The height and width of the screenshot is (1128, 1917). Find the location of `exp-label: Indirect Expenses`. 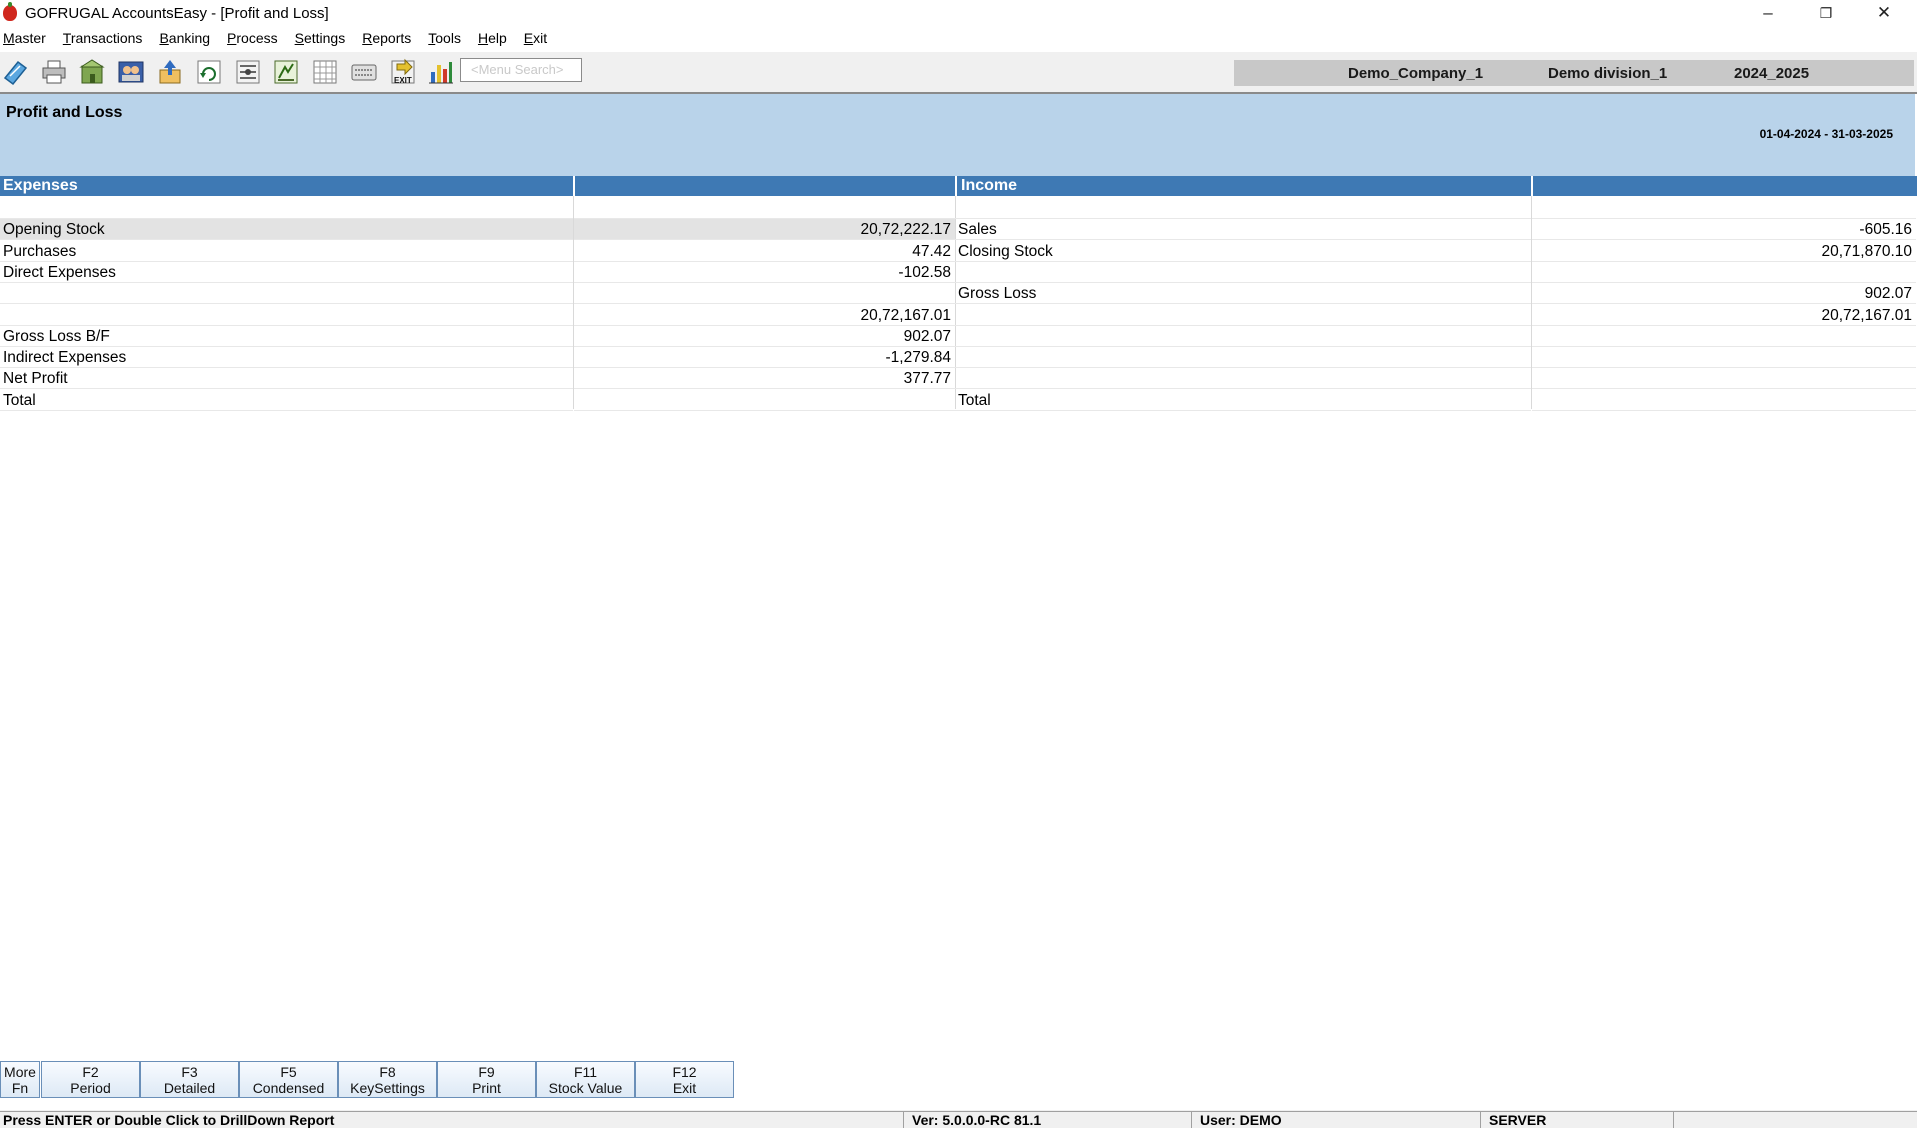

exp-label: Indirect Expenses is located at coordinates (65, 357).